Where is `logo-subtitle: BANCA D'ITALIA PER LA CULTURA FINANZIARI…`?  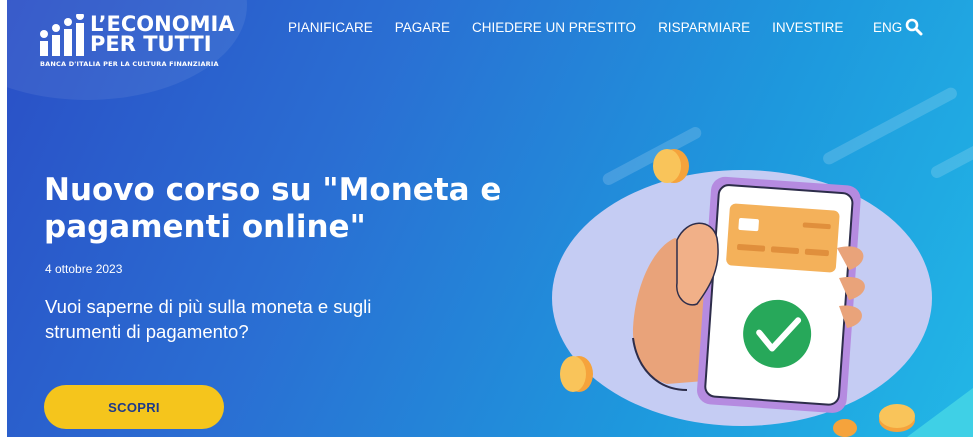 logo-subtitle: BANCA D'ITALIA PER LA CULTURA FINANZIARI… is located at coordinates (129, 64).